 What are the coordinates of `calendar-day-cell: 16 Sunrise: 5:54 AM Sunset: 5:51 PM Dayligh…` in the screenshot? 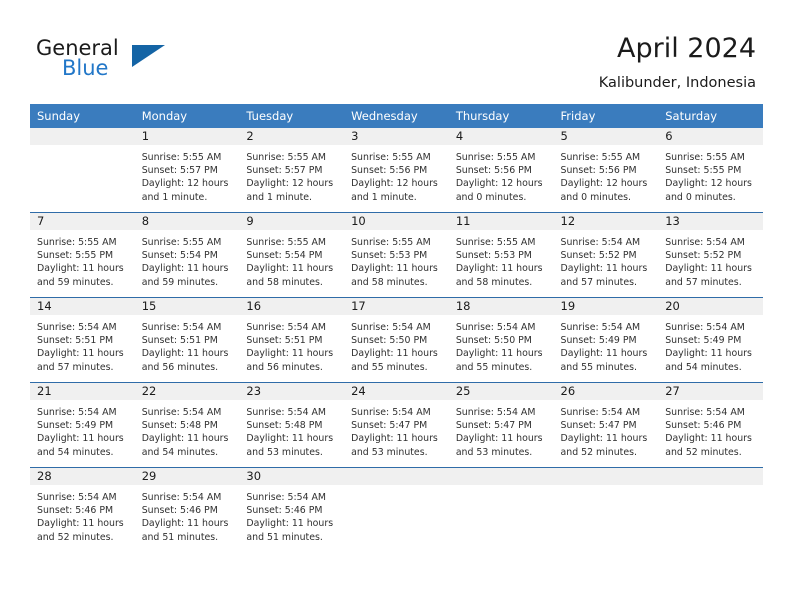 It's located at (292, 340).